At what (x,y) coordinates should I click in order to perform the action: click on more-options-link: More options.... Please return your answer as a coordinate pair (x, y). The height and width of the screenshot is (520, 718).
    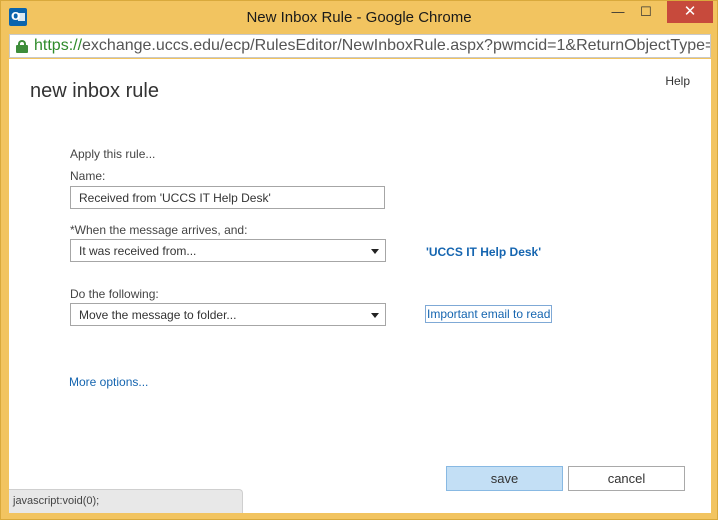
    Looking at the image, I should click on (108, 382).